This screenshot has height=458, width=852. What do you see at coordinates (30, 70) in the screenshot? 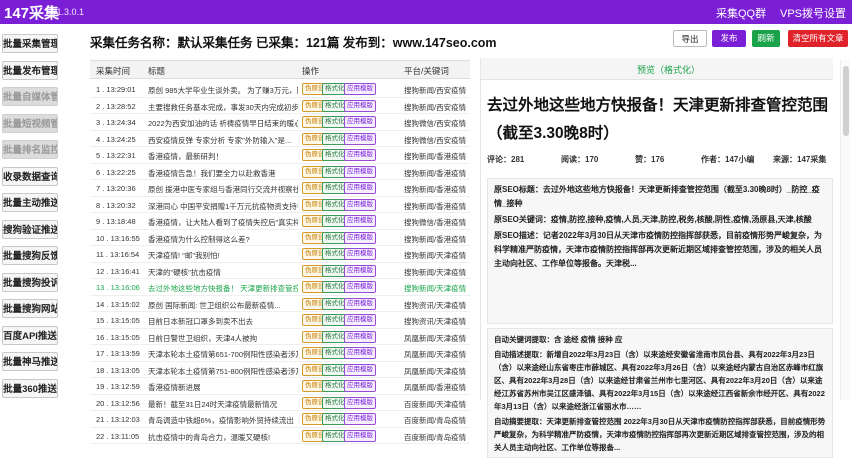
I see `sidebar-item: 批量发布管理` at bounding box center [30, 70].